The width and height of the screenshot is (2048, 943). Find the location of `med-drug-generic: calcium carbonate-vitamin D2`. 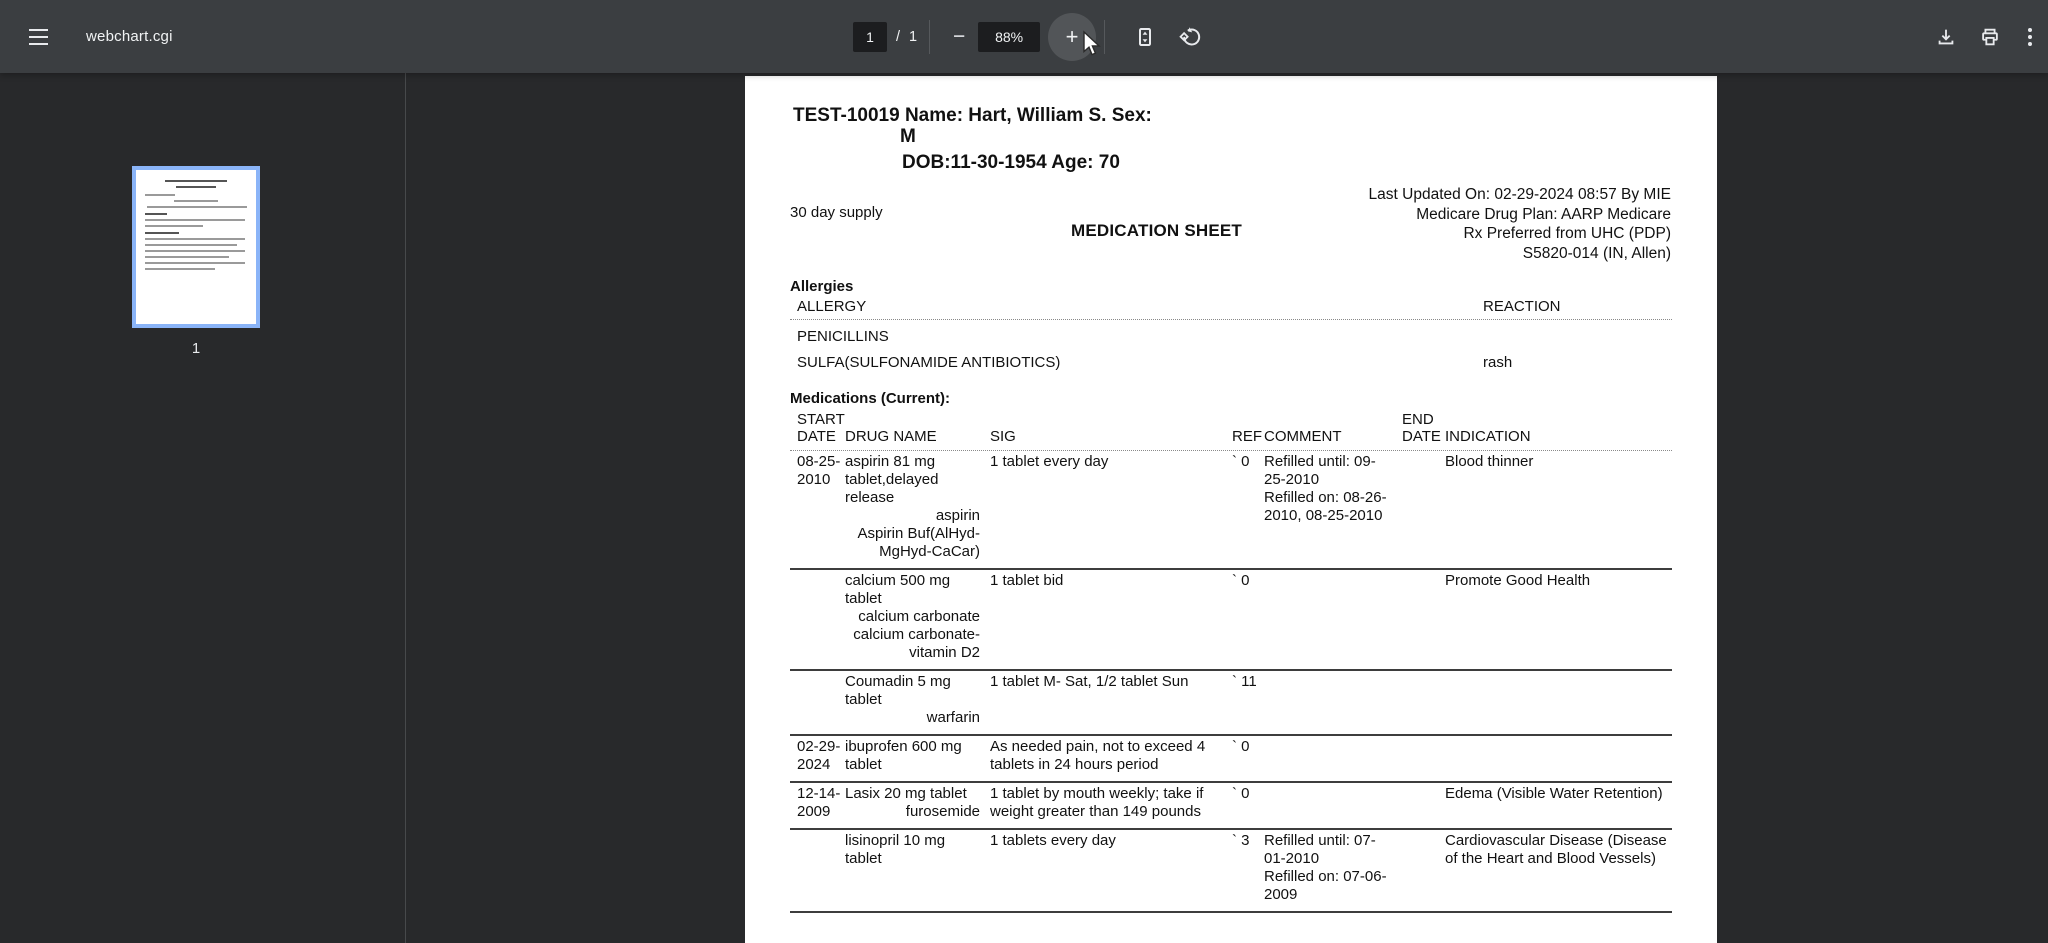

med-drug-generic: calcium carbonate-vitamin D2 is located at coordinates (916, 643).